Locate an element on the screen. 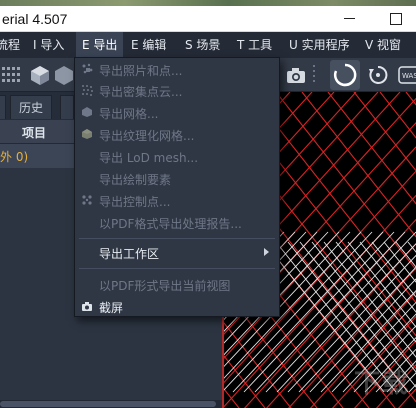 This screenshot has height=408, width=416. menu-workflow-label: 流程 is located at coordinates (10, 45).